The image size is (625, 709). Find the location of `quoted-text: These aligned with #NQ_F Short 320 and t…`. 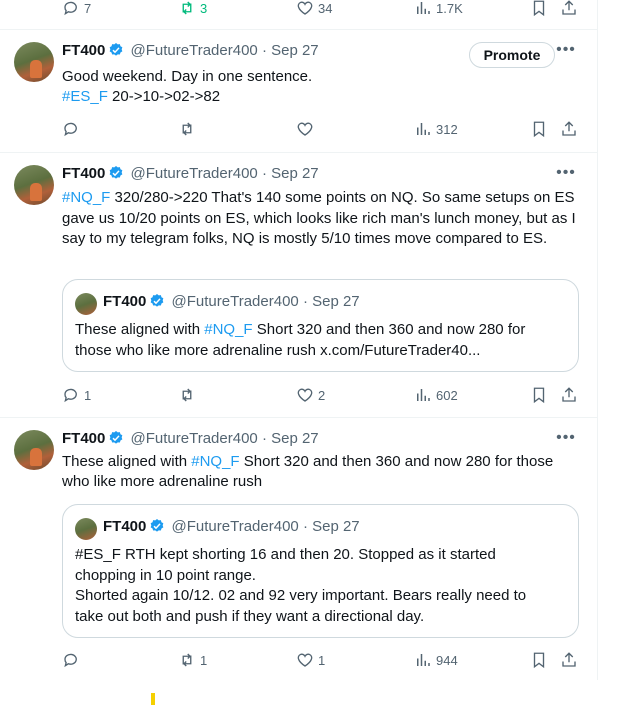

quoted-text: These aligned with #NQ_F Short 320 and t… is located at coordinates (320, 340).